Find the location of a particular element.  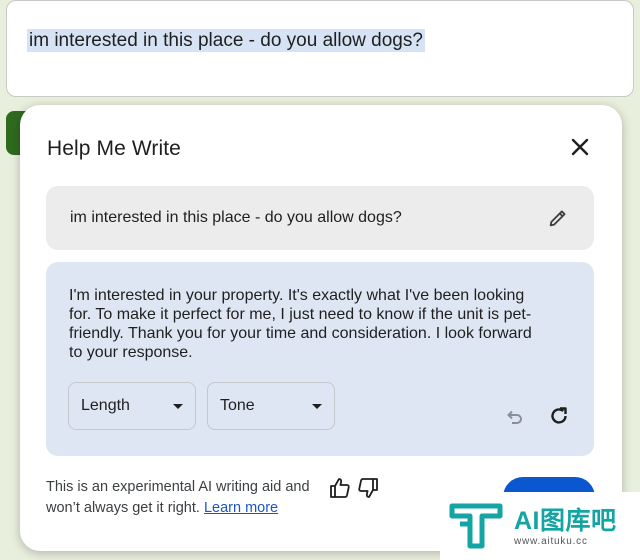

watermark: AI图库吧 www.aituku.cc is located at coordinates (540, 526).